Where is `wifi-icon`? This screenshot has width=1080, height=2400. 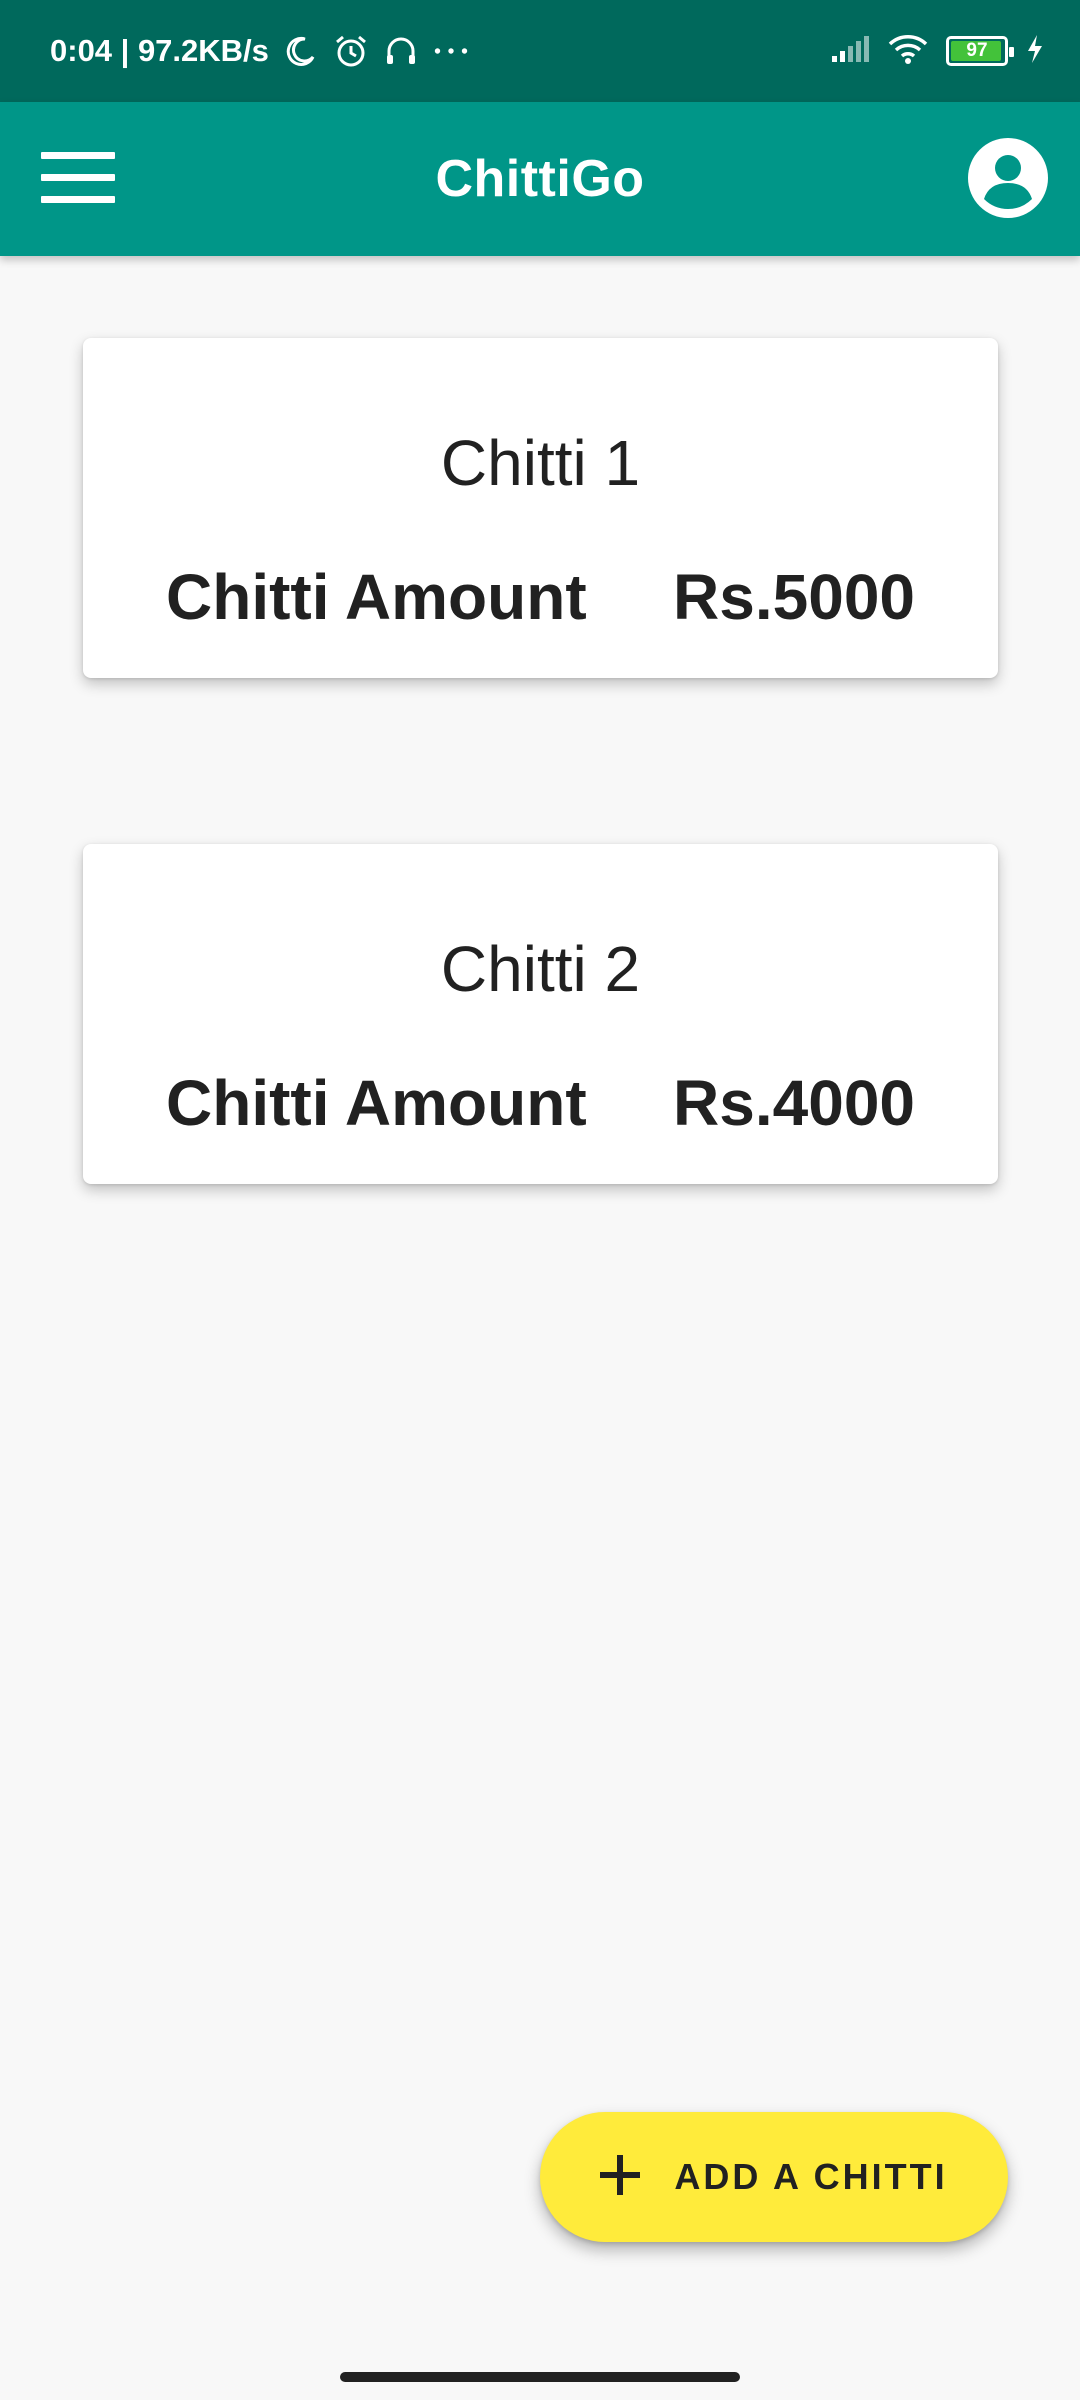 wifi-icon is located at coordinates (908, 51).